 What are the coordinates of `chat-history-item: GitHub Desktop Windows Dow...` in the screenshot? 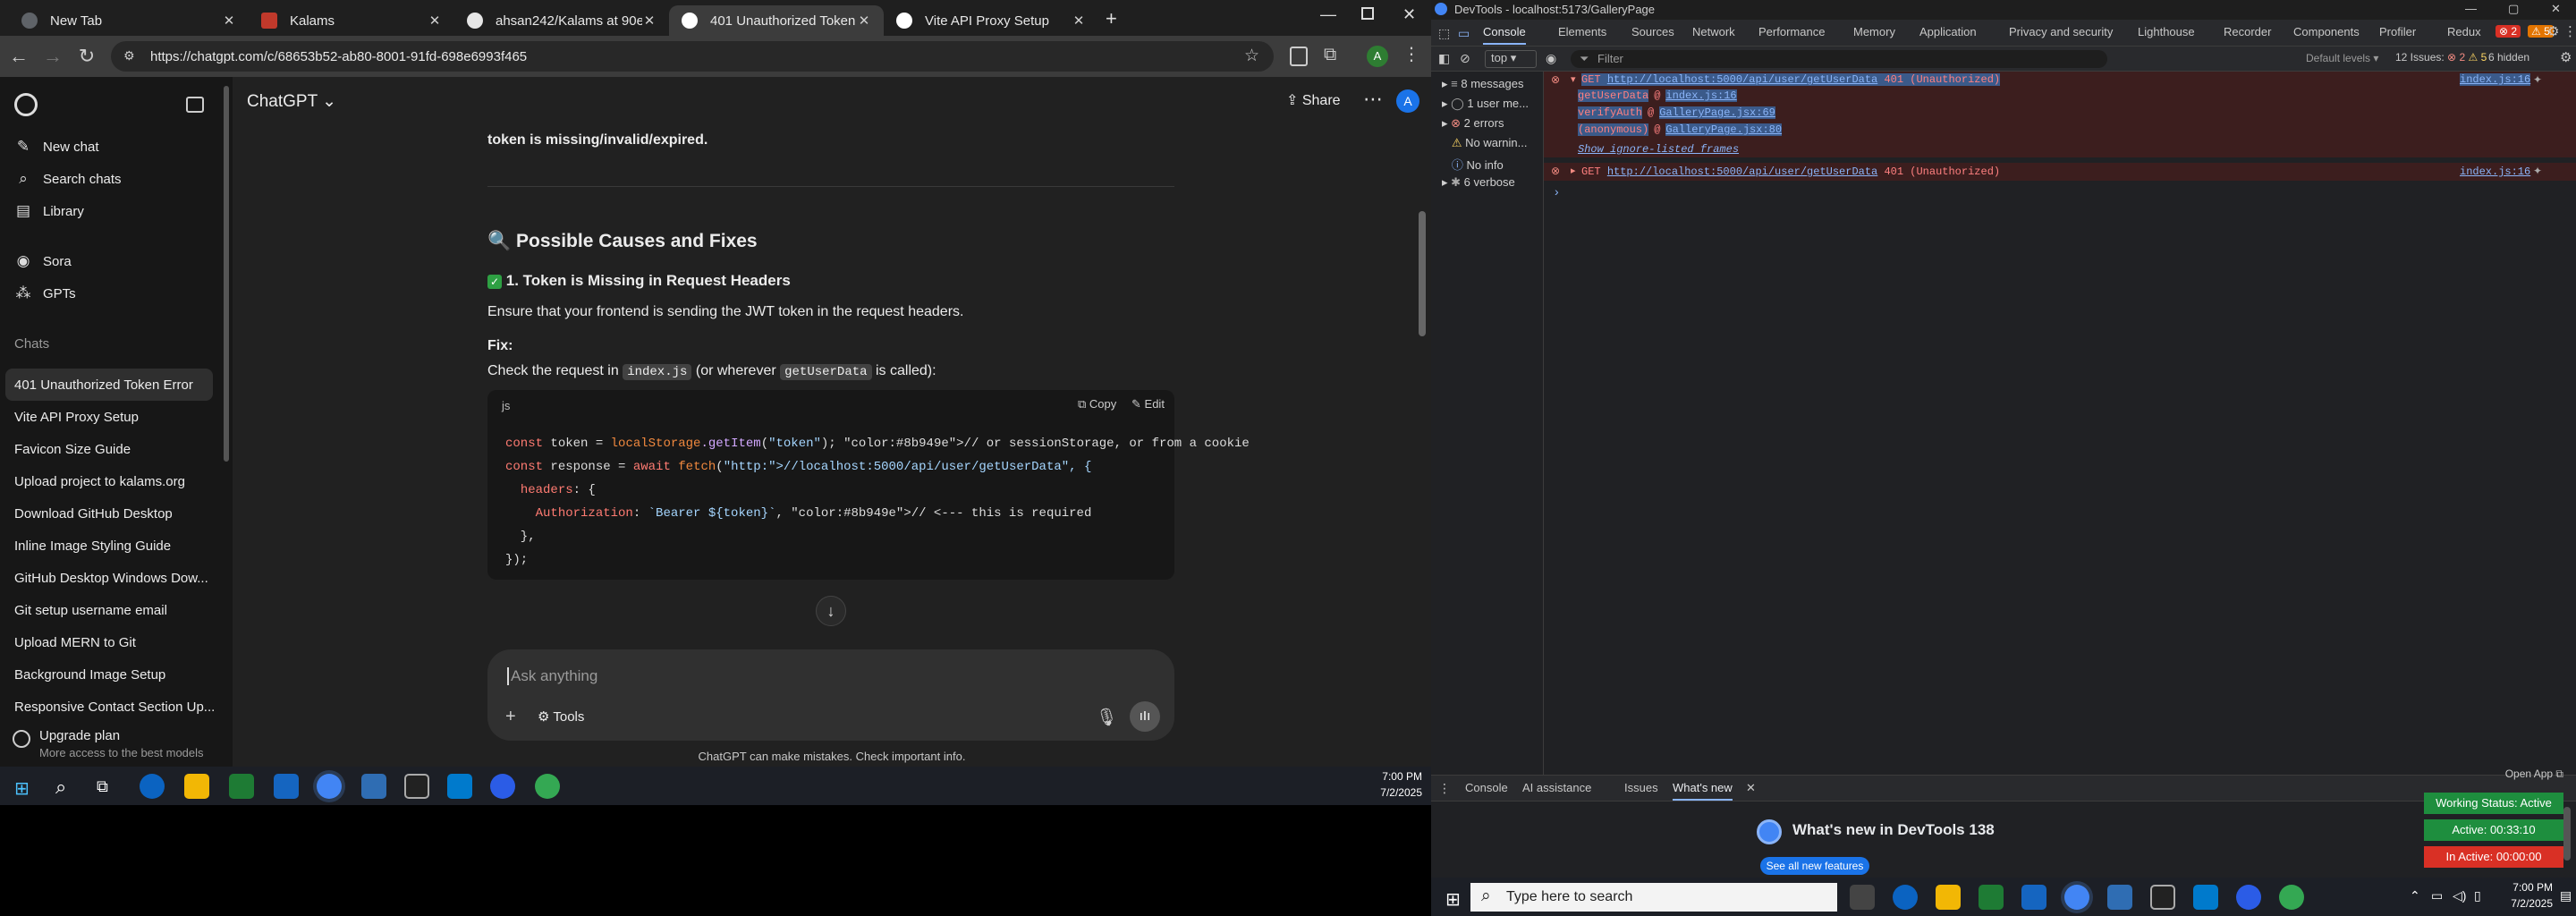 It's located at (107, 578).